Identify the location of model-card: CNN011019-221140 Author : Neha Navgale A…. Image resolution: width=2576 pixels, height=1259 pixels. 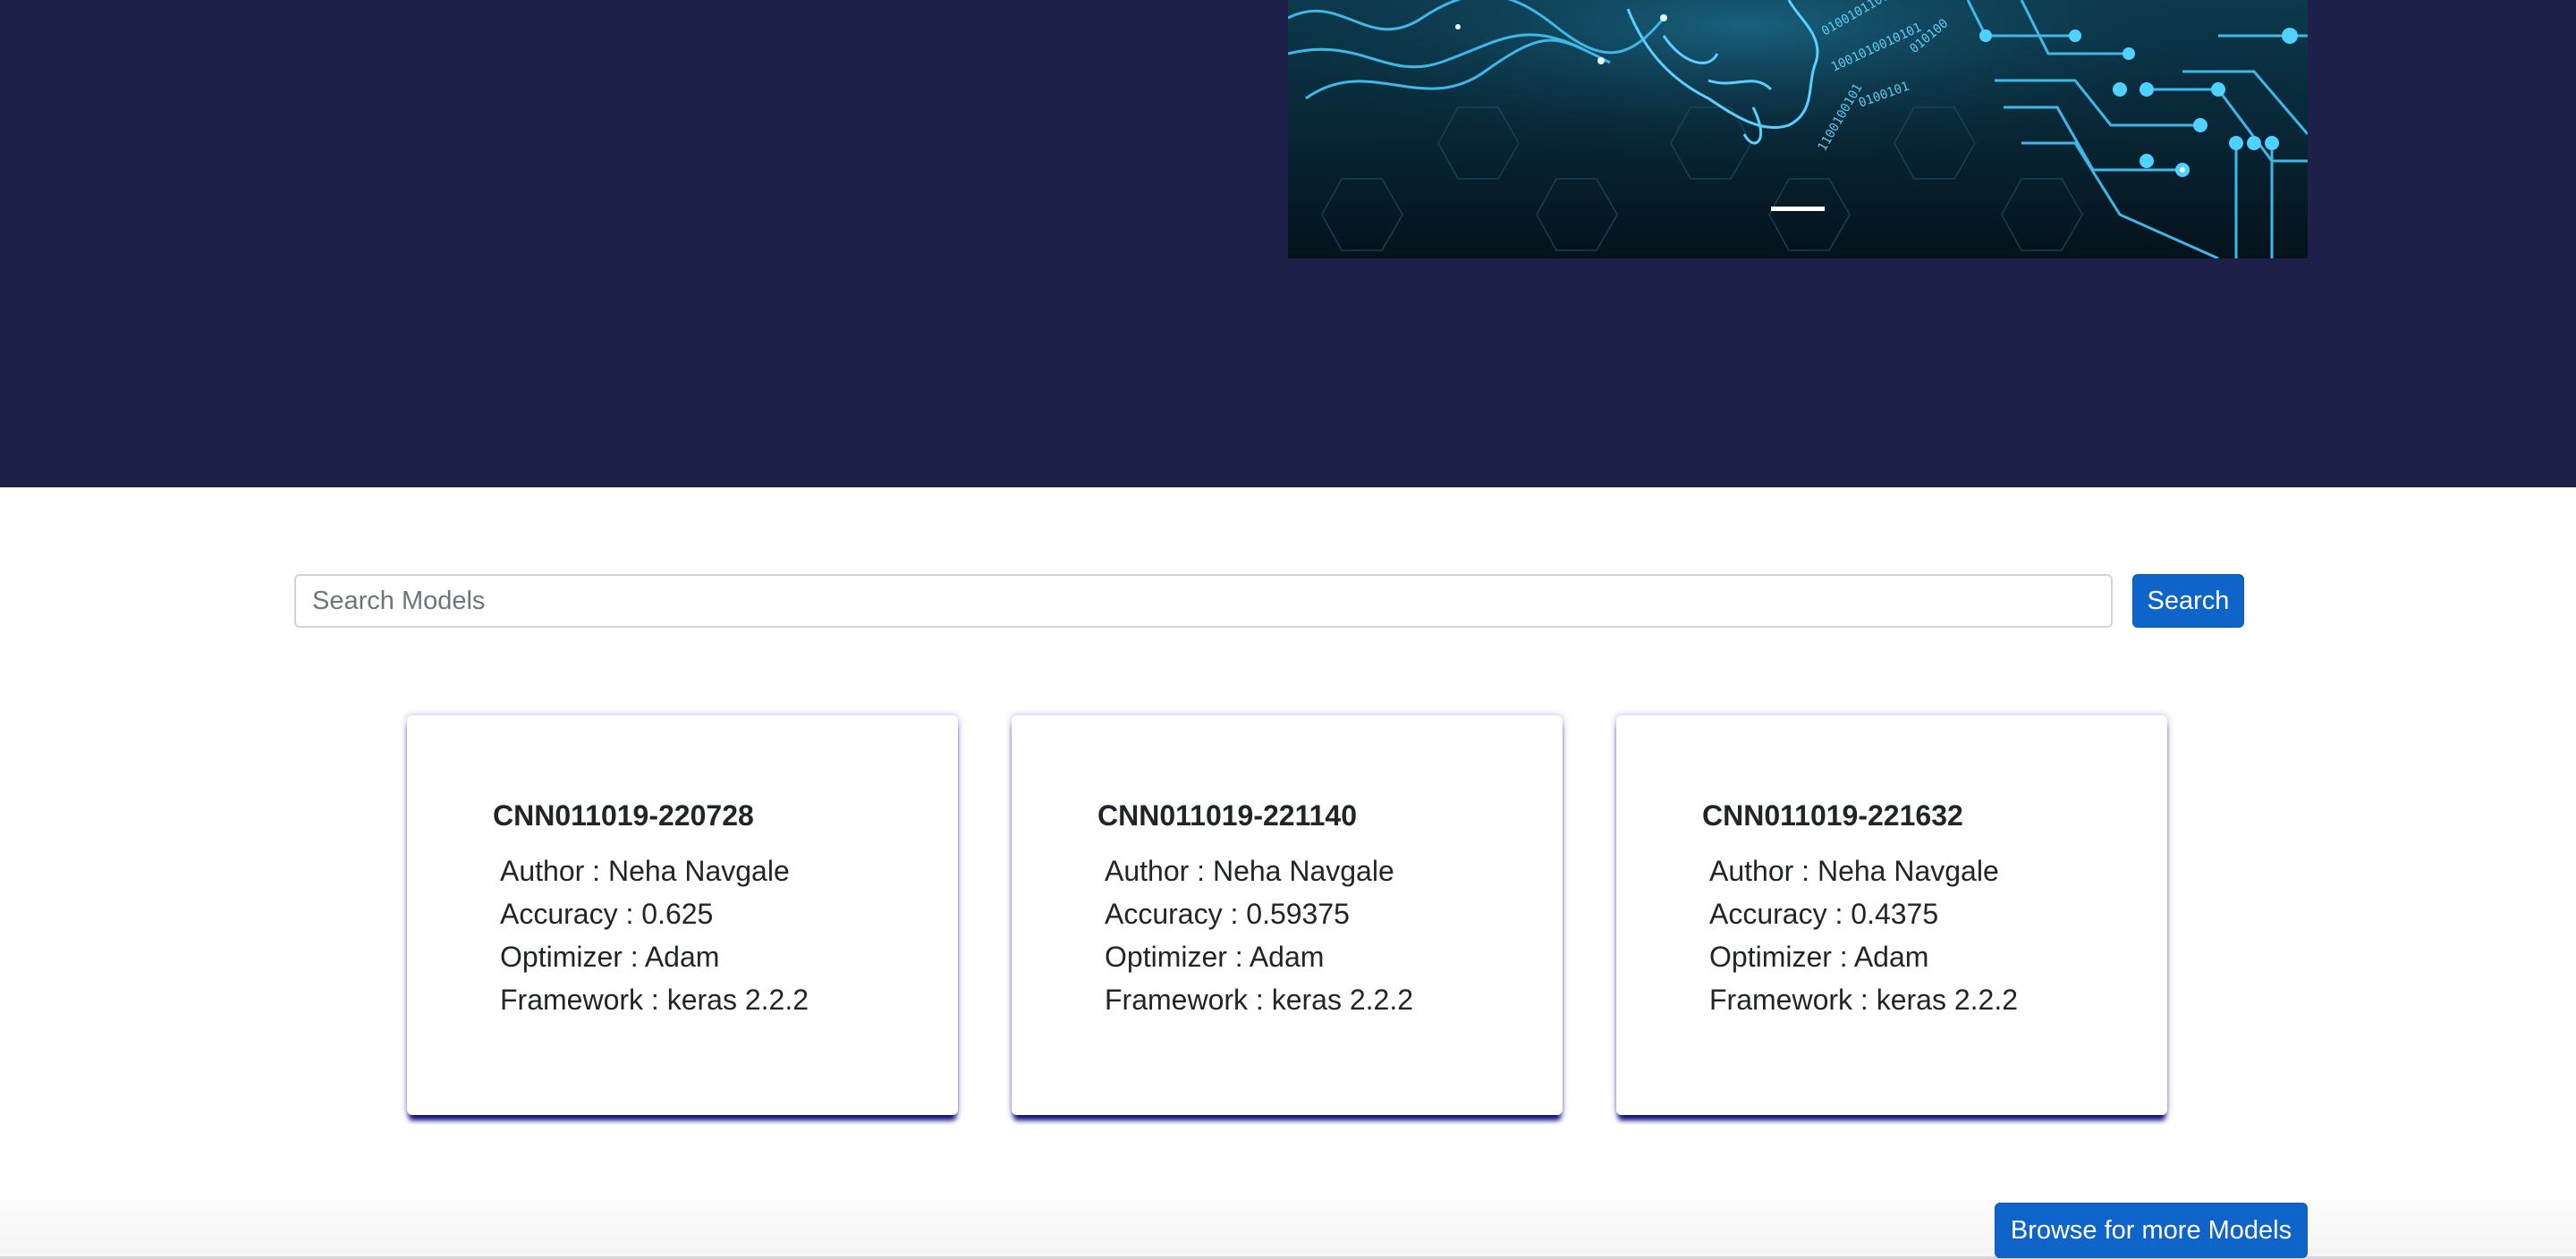
(1287, 915).